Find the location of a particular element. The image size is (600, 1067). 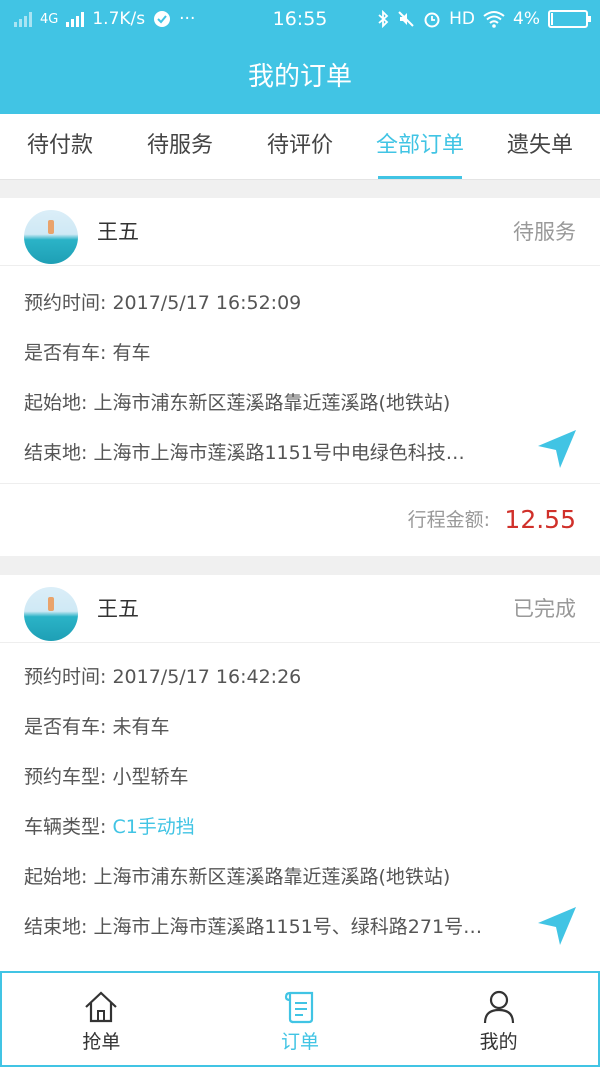

order-status: 已完成 is located at coordinates (544, 609).